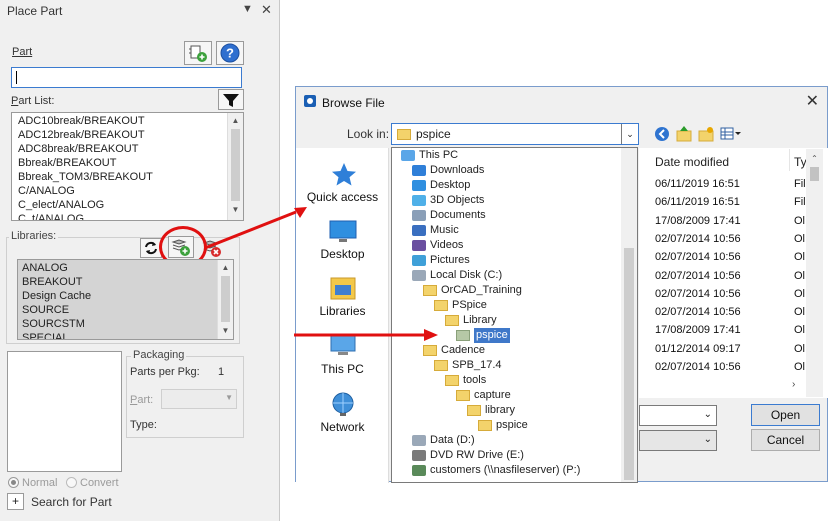 This screenshot has height=521, width=828. Describe the element at coordinates (431, 335) in the screenshot. I see `arrowhead-icon` at that location.